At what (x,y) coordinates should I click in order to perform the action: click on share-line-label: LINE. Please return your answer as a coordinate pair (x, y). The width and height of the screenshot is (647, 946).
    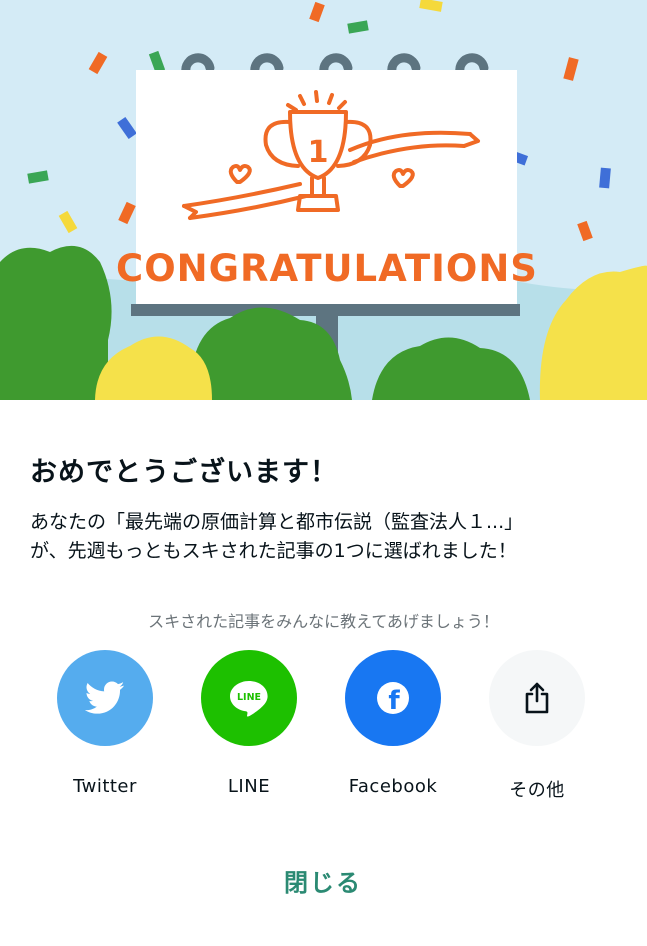
    Looking at the image, I should click on (249, 786).